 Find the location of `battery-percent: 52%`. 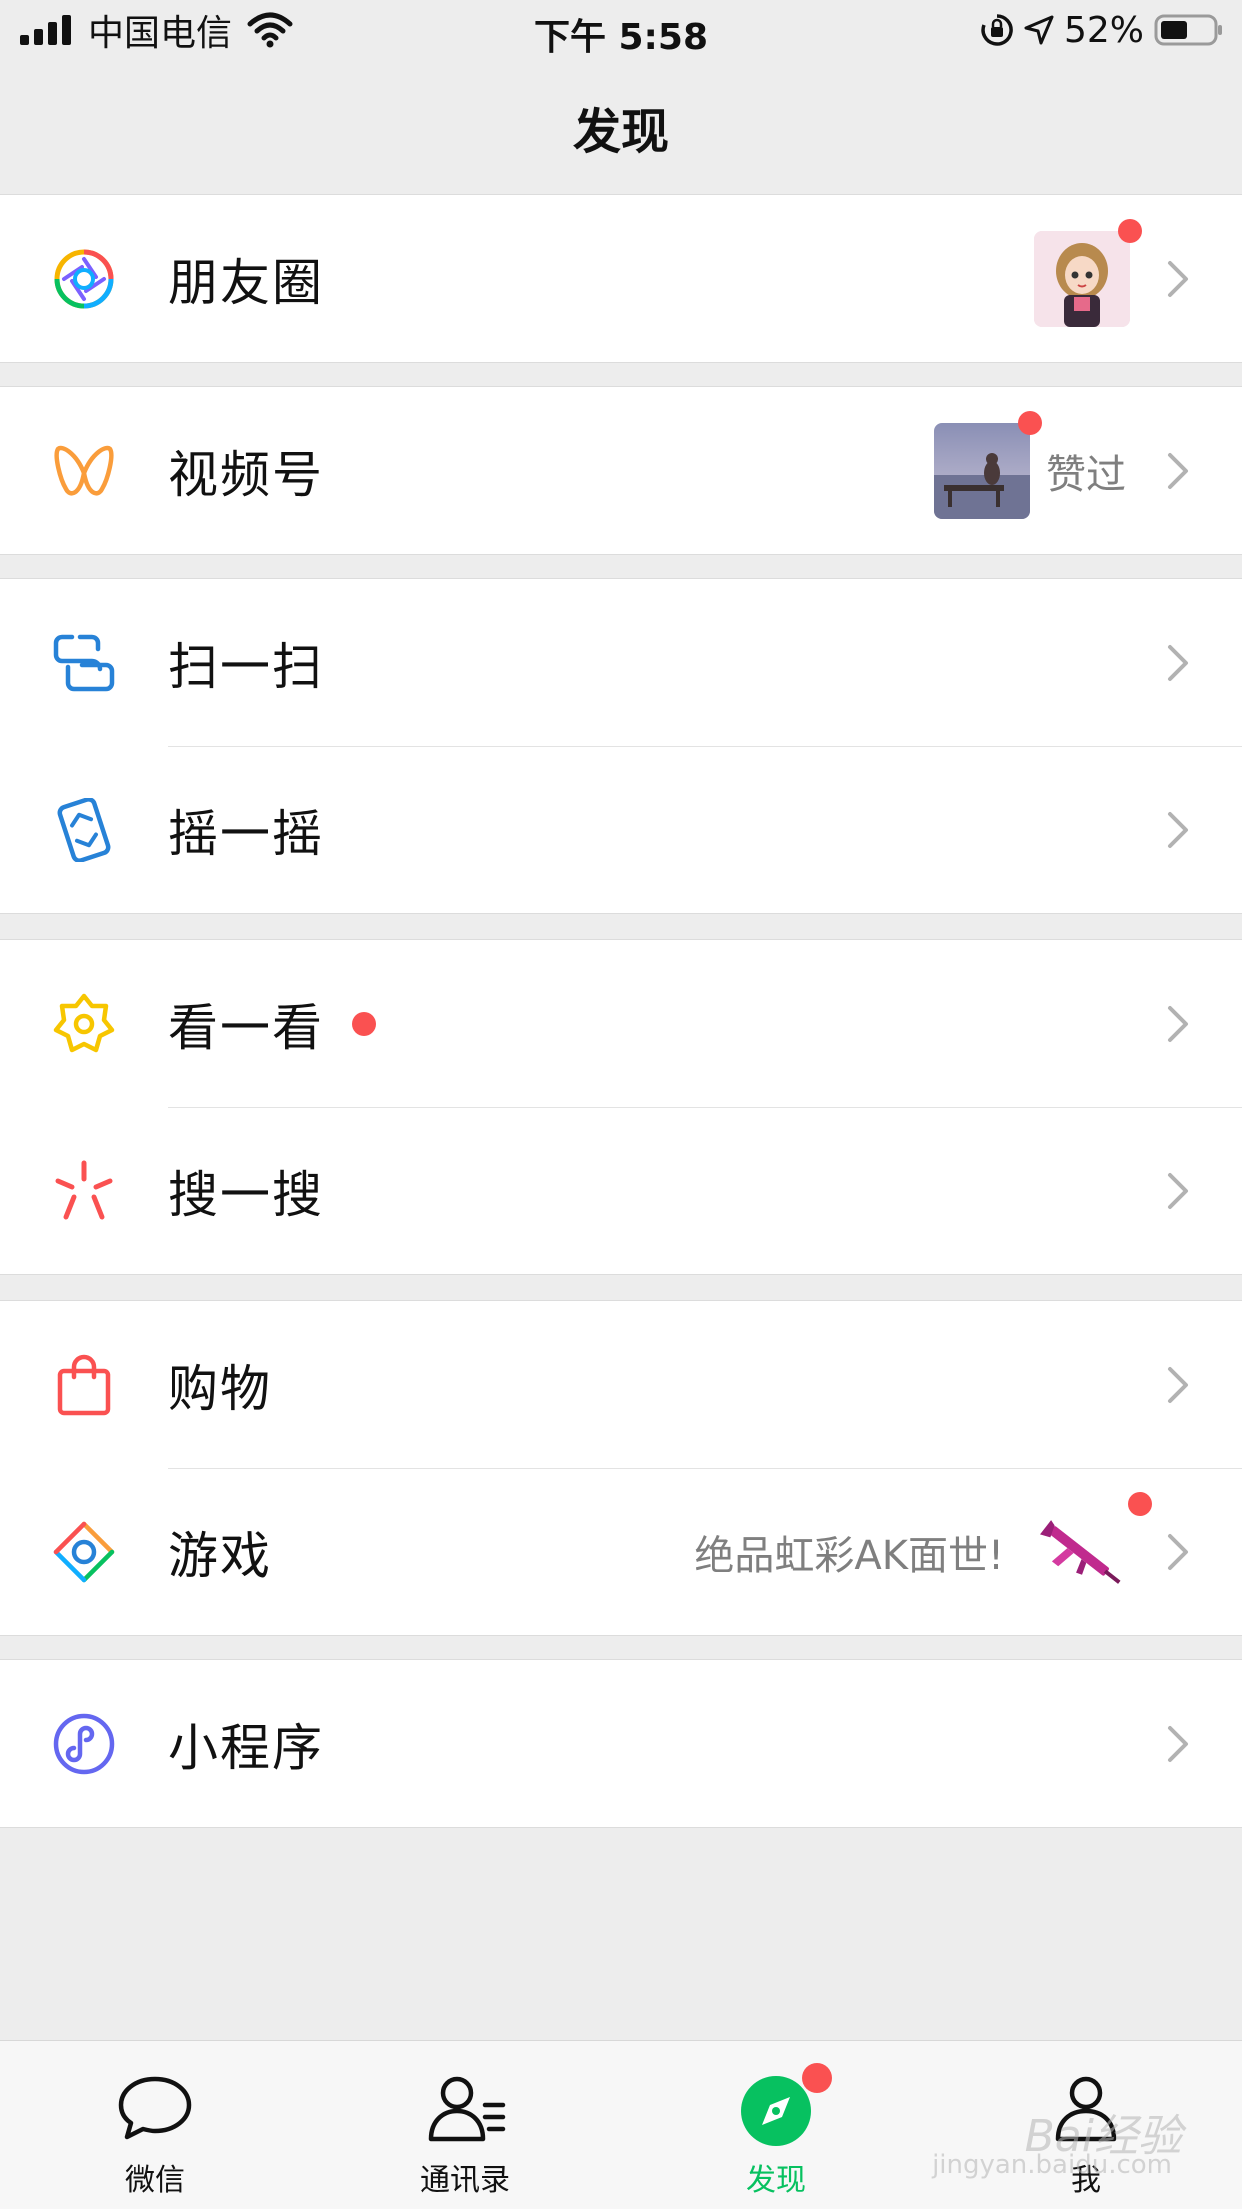

battery-percent: 52% is located at coordinates (1103, 30).